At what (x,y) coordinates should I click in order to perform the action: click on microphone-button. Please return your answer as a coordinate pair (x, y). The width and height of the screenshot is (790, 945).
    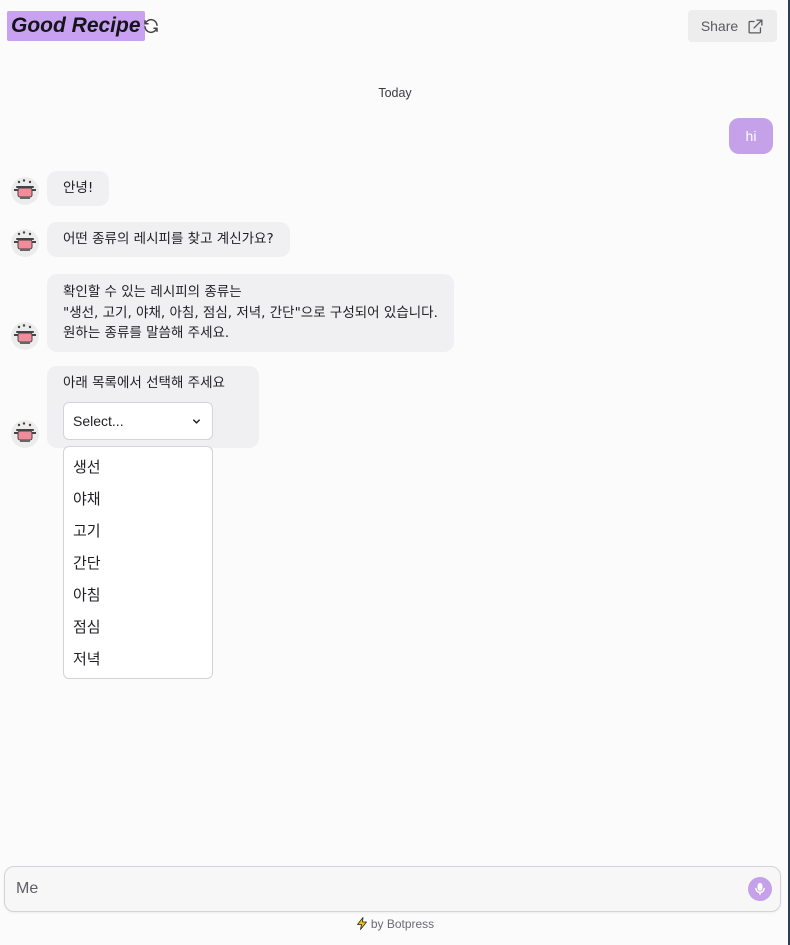
    Looking at the image, I should click on (760, 889).